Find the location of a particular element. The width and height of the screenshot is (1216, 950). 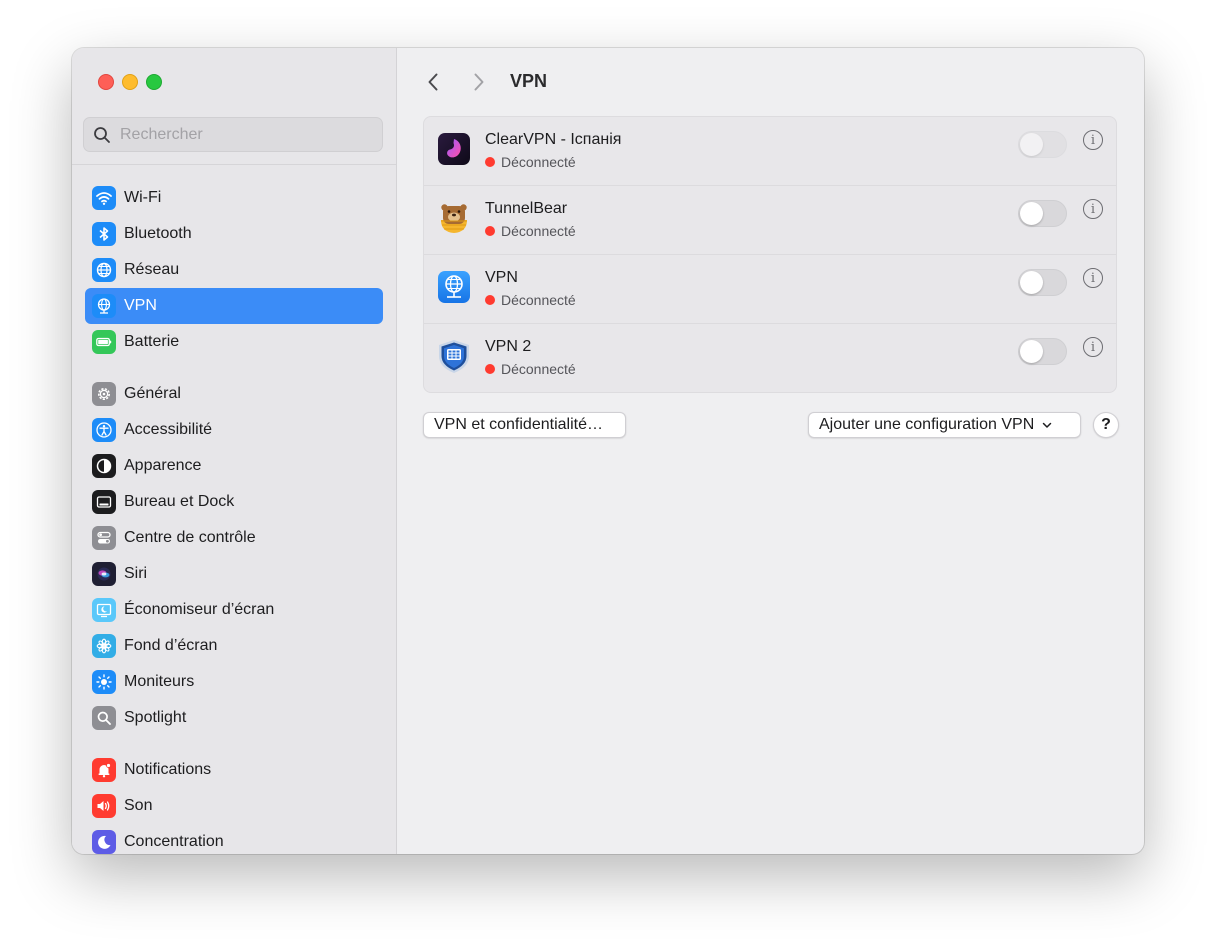

siri-icon is located at coordinates (104, 574).